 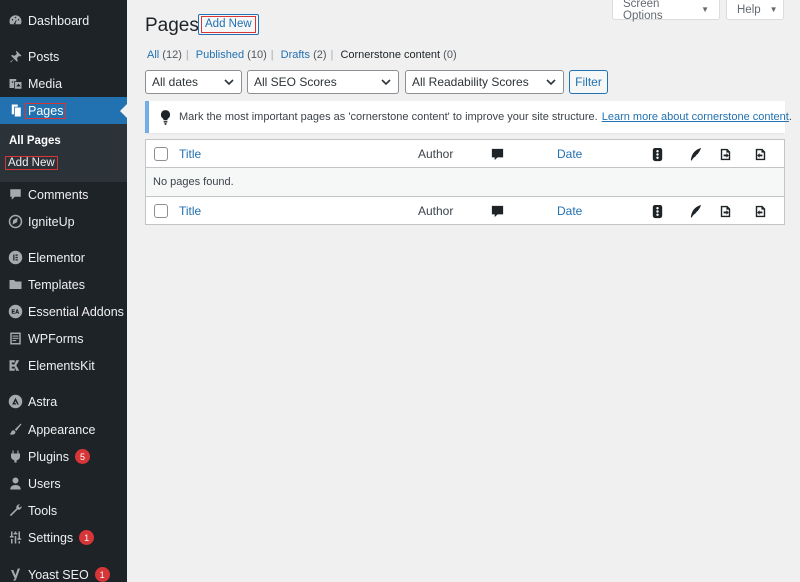 What do you see at coordinates (323, 82) in the screenshot?
I see `seo-score-select: All SEO Scores` at bounding box center [323, 82].